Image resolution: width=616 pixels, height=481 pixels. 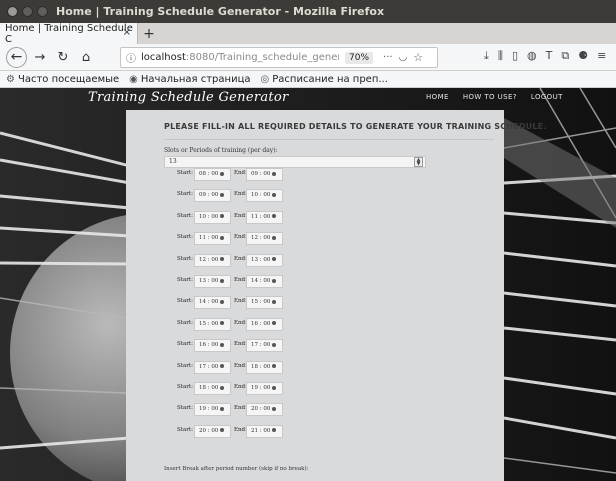 What do you see at coordinates (418, 57) in the screenshot?
I see `bookmark-star-icon: ☆` at bounding box center [418, 57].